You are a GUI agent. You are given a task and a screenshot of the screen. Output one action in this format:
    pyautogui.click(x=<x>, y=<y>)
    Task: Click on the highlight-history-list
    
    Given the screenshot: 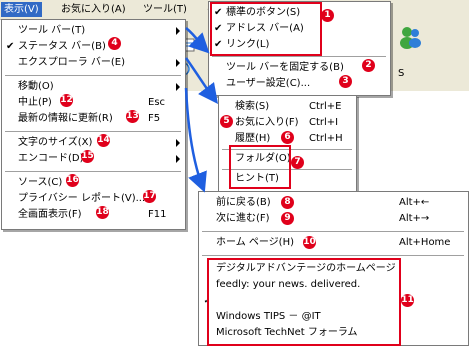 What is the action you would take?
    pyautogui.click(x=304, y=302)
    